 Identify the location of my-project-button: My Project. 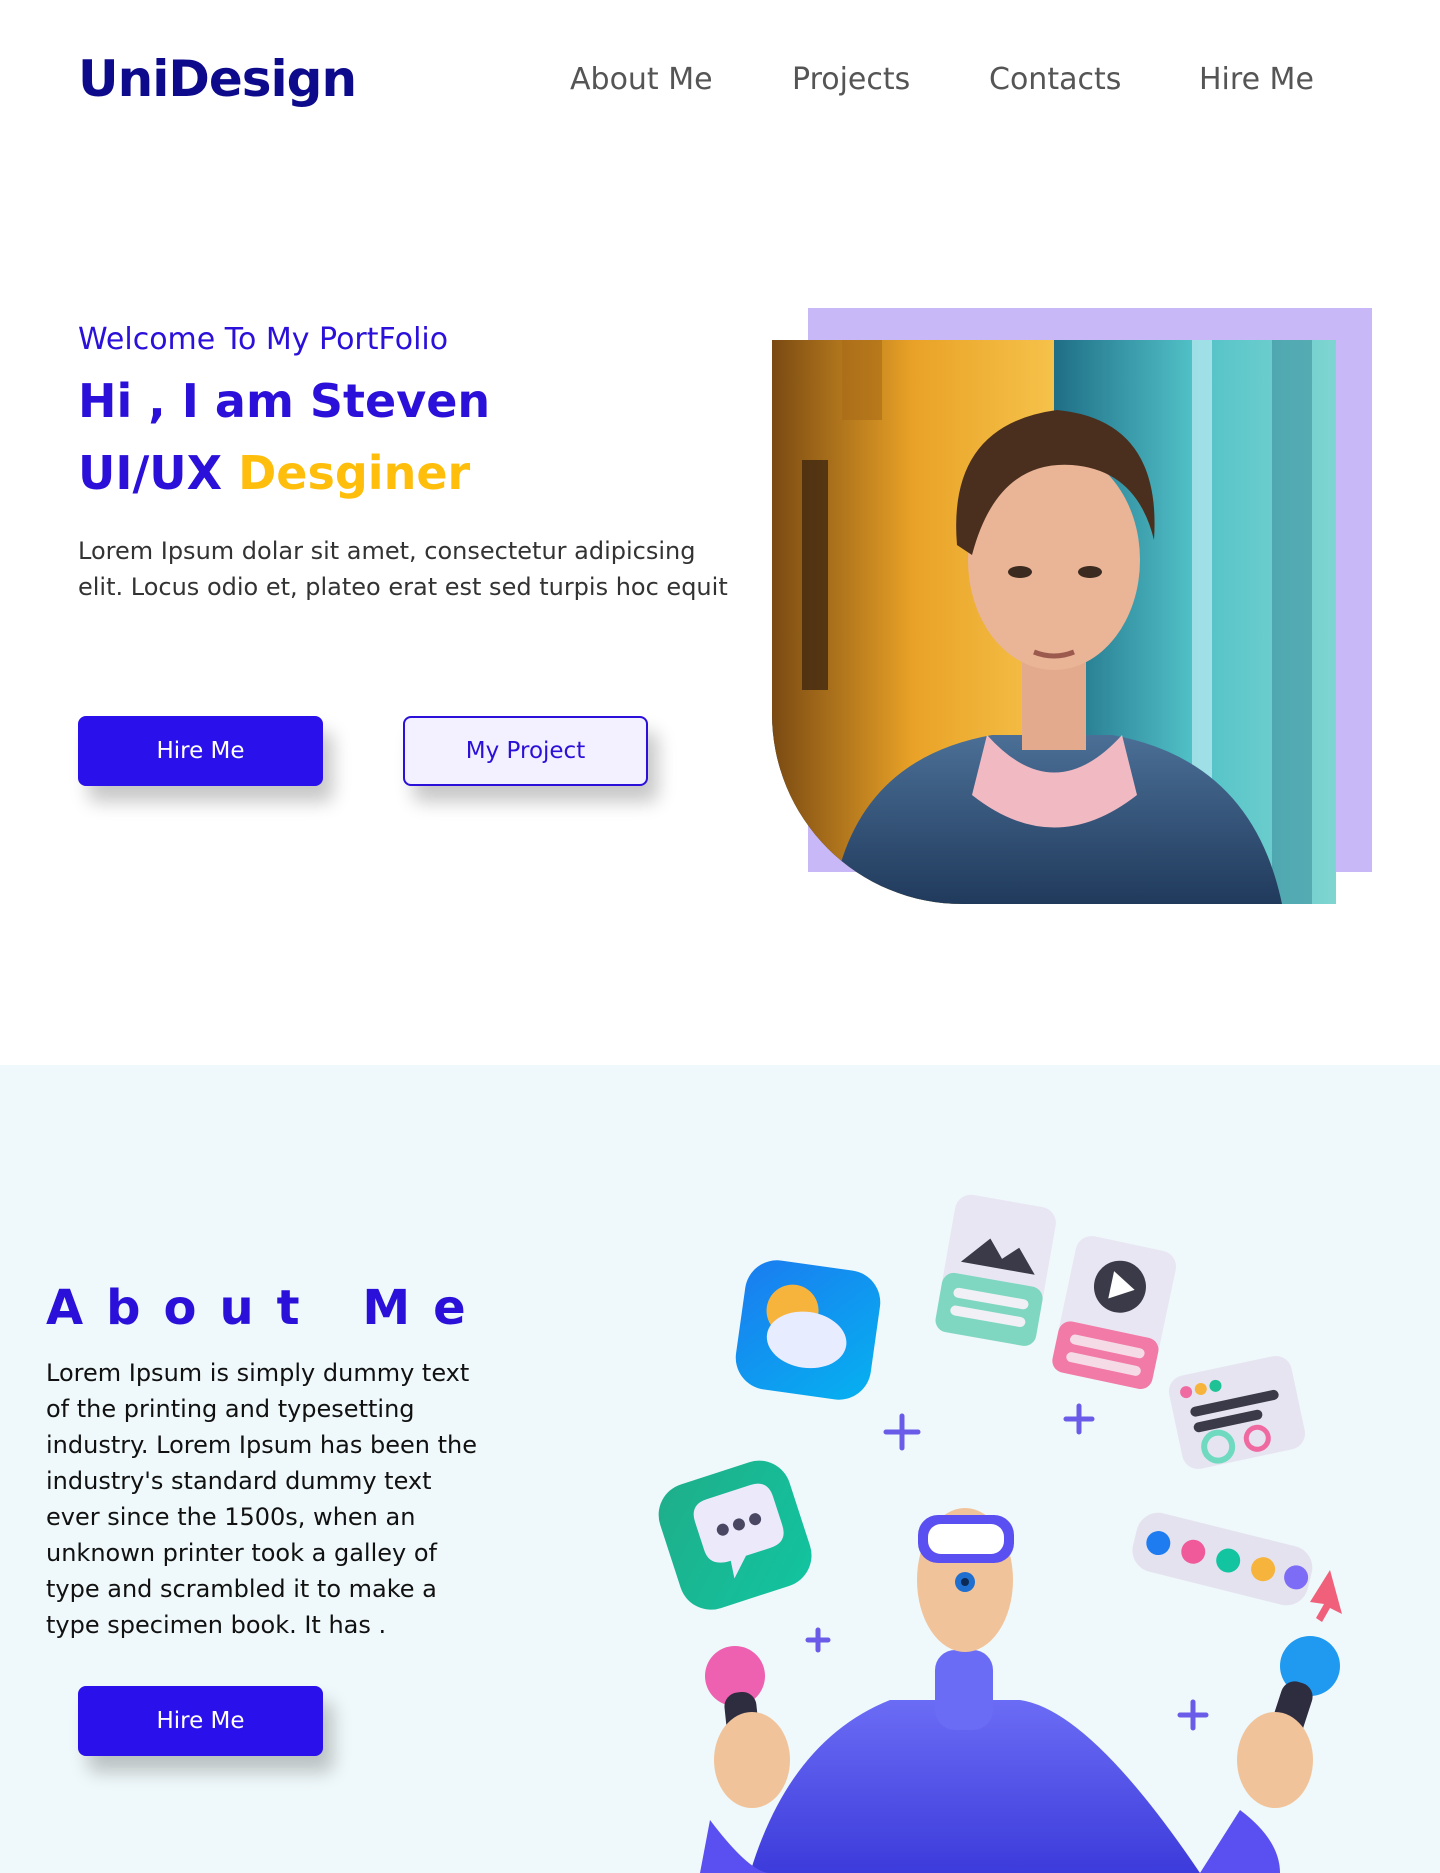
(525, 751).